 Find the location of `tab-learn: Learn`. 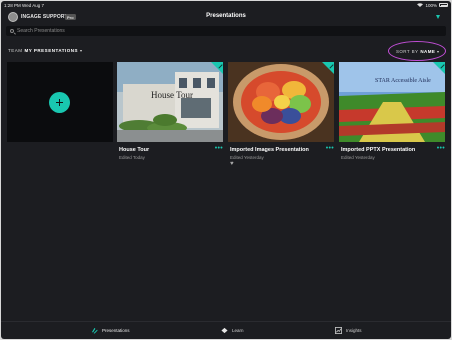

tab-learn: Learn is located at coordinates (232, 330).